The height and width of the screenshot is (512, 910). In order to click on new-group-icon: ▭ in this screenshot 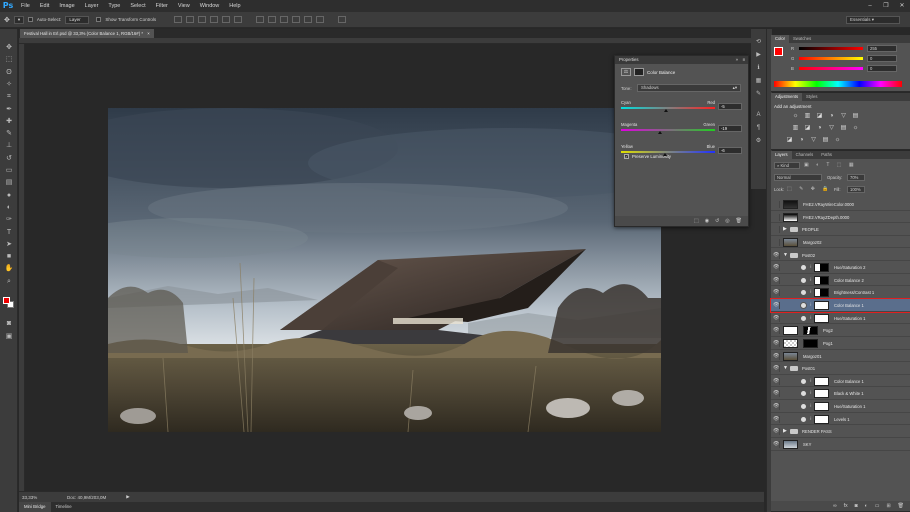, I will do `click(877, 506)`.